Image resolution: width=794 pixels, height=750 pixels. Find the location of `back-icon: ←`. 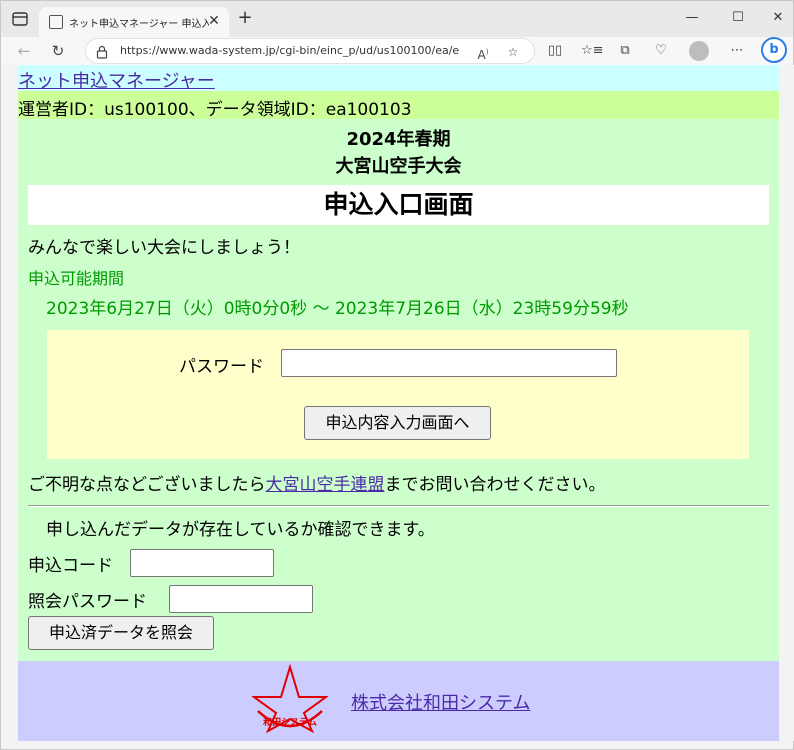

back-icon: ← is located at coordinates (24, 51).